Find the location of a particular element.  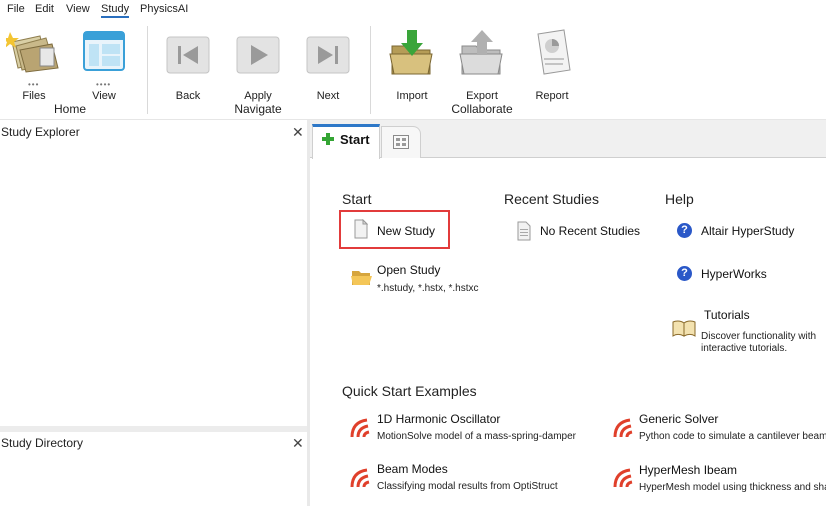

tutorials-desc-line1: Discover functionality with is located at coordinates (759, 336).